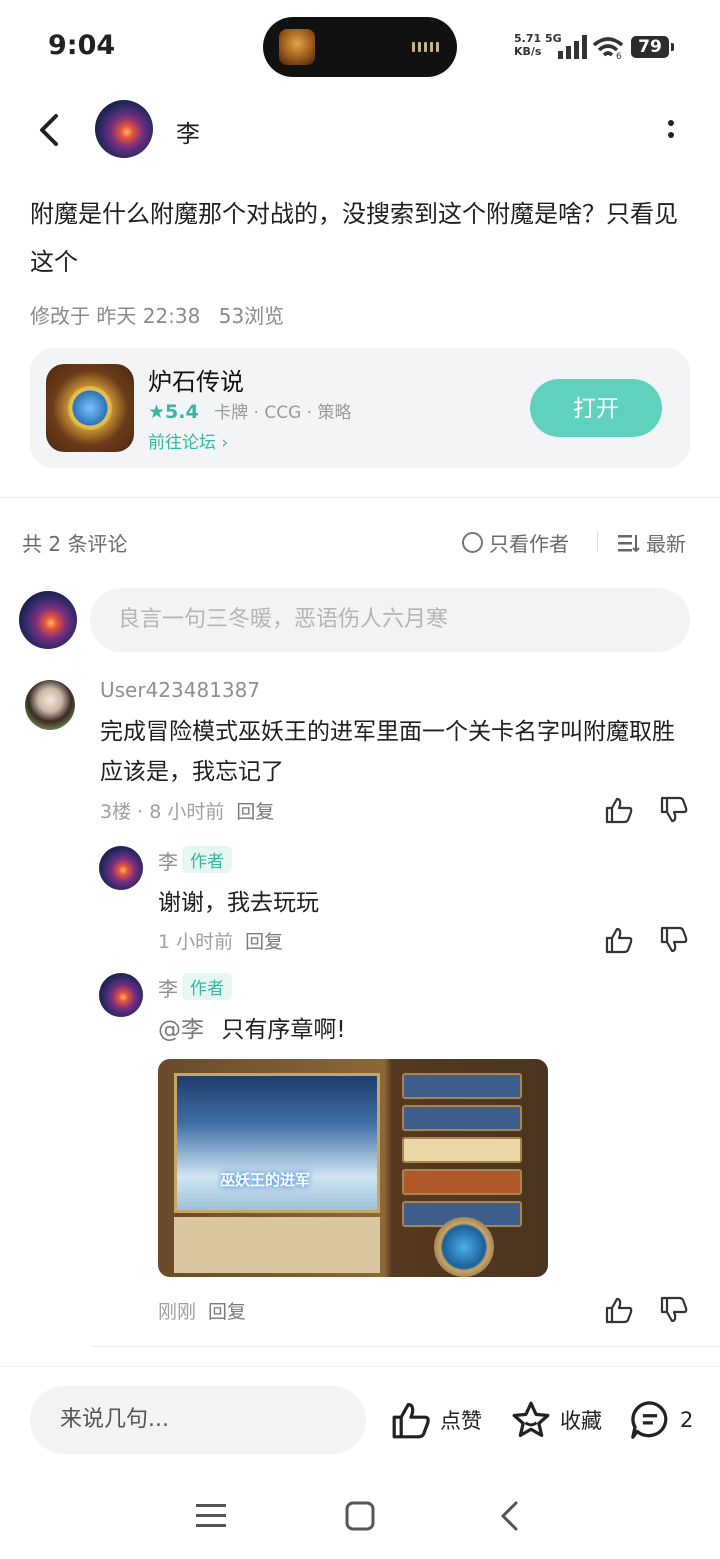 The image size is (720, 1559). What do you see at coordinates (50, 705) in the screenshot?
I see `commenter-avatar` at bounding box center [50, 705].